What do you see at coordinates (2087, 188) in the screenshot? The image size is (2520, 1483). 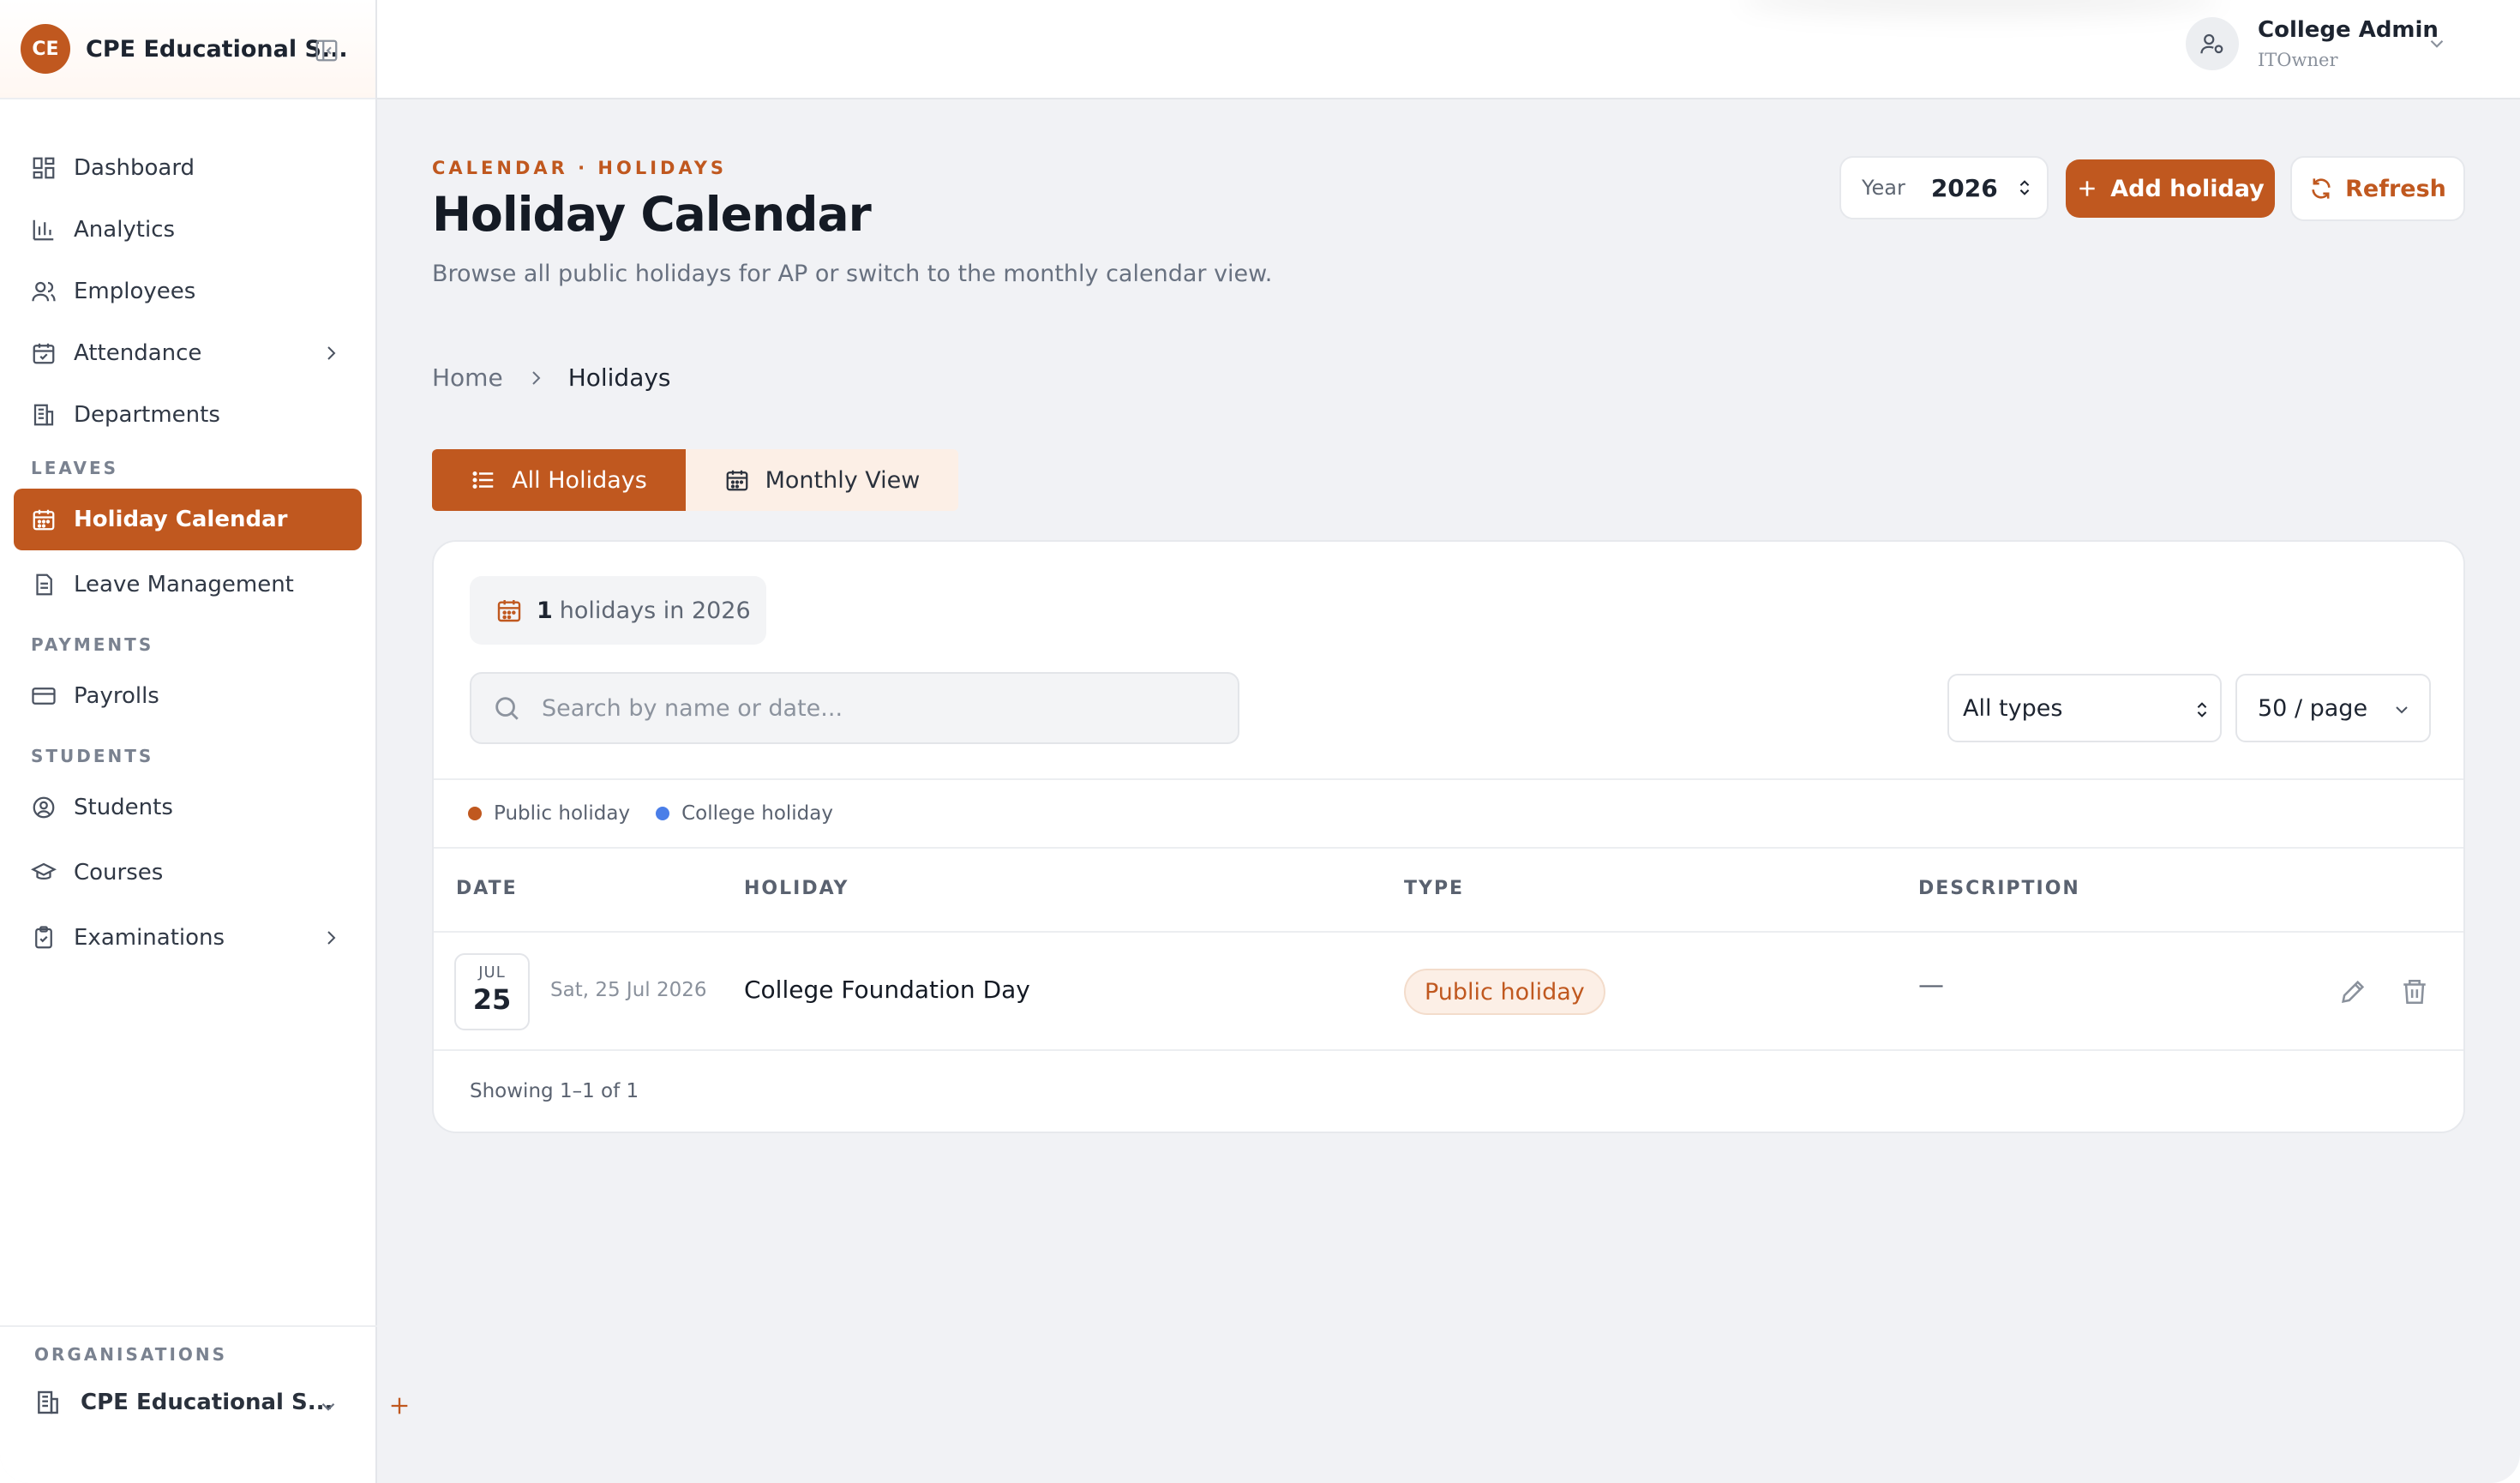 I see `plus-icon` at bounding box center [2087, 188].